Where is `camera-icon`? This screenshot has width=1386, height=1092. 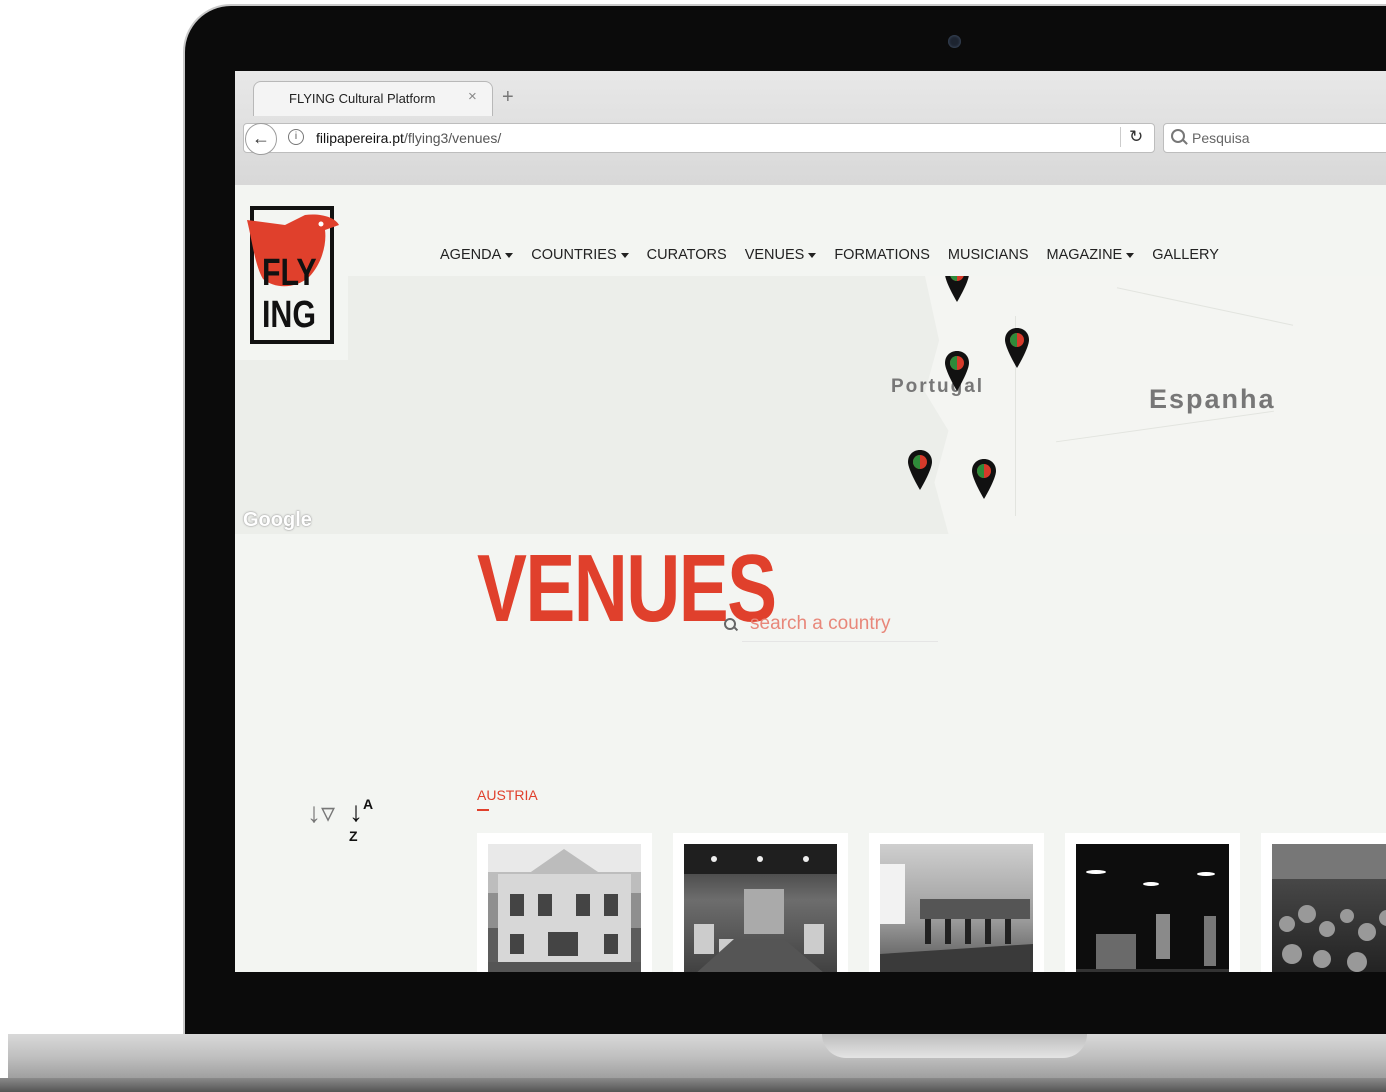 camera-icon is located at coordinates (954, 41).